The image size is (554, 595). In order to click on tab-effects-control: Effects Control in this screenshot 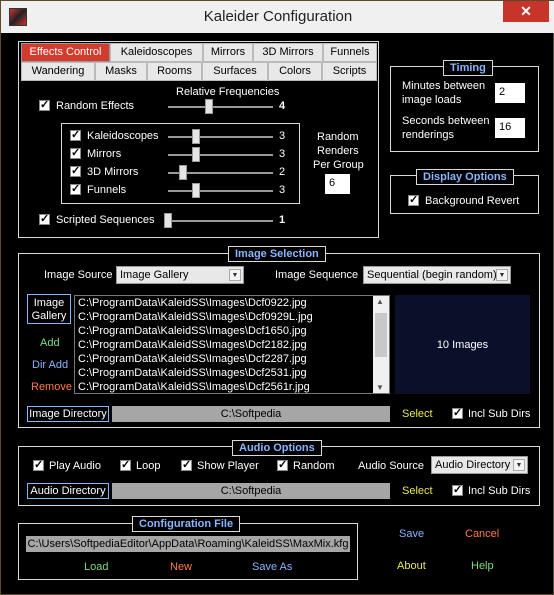, I will do `click(65, 52)`.